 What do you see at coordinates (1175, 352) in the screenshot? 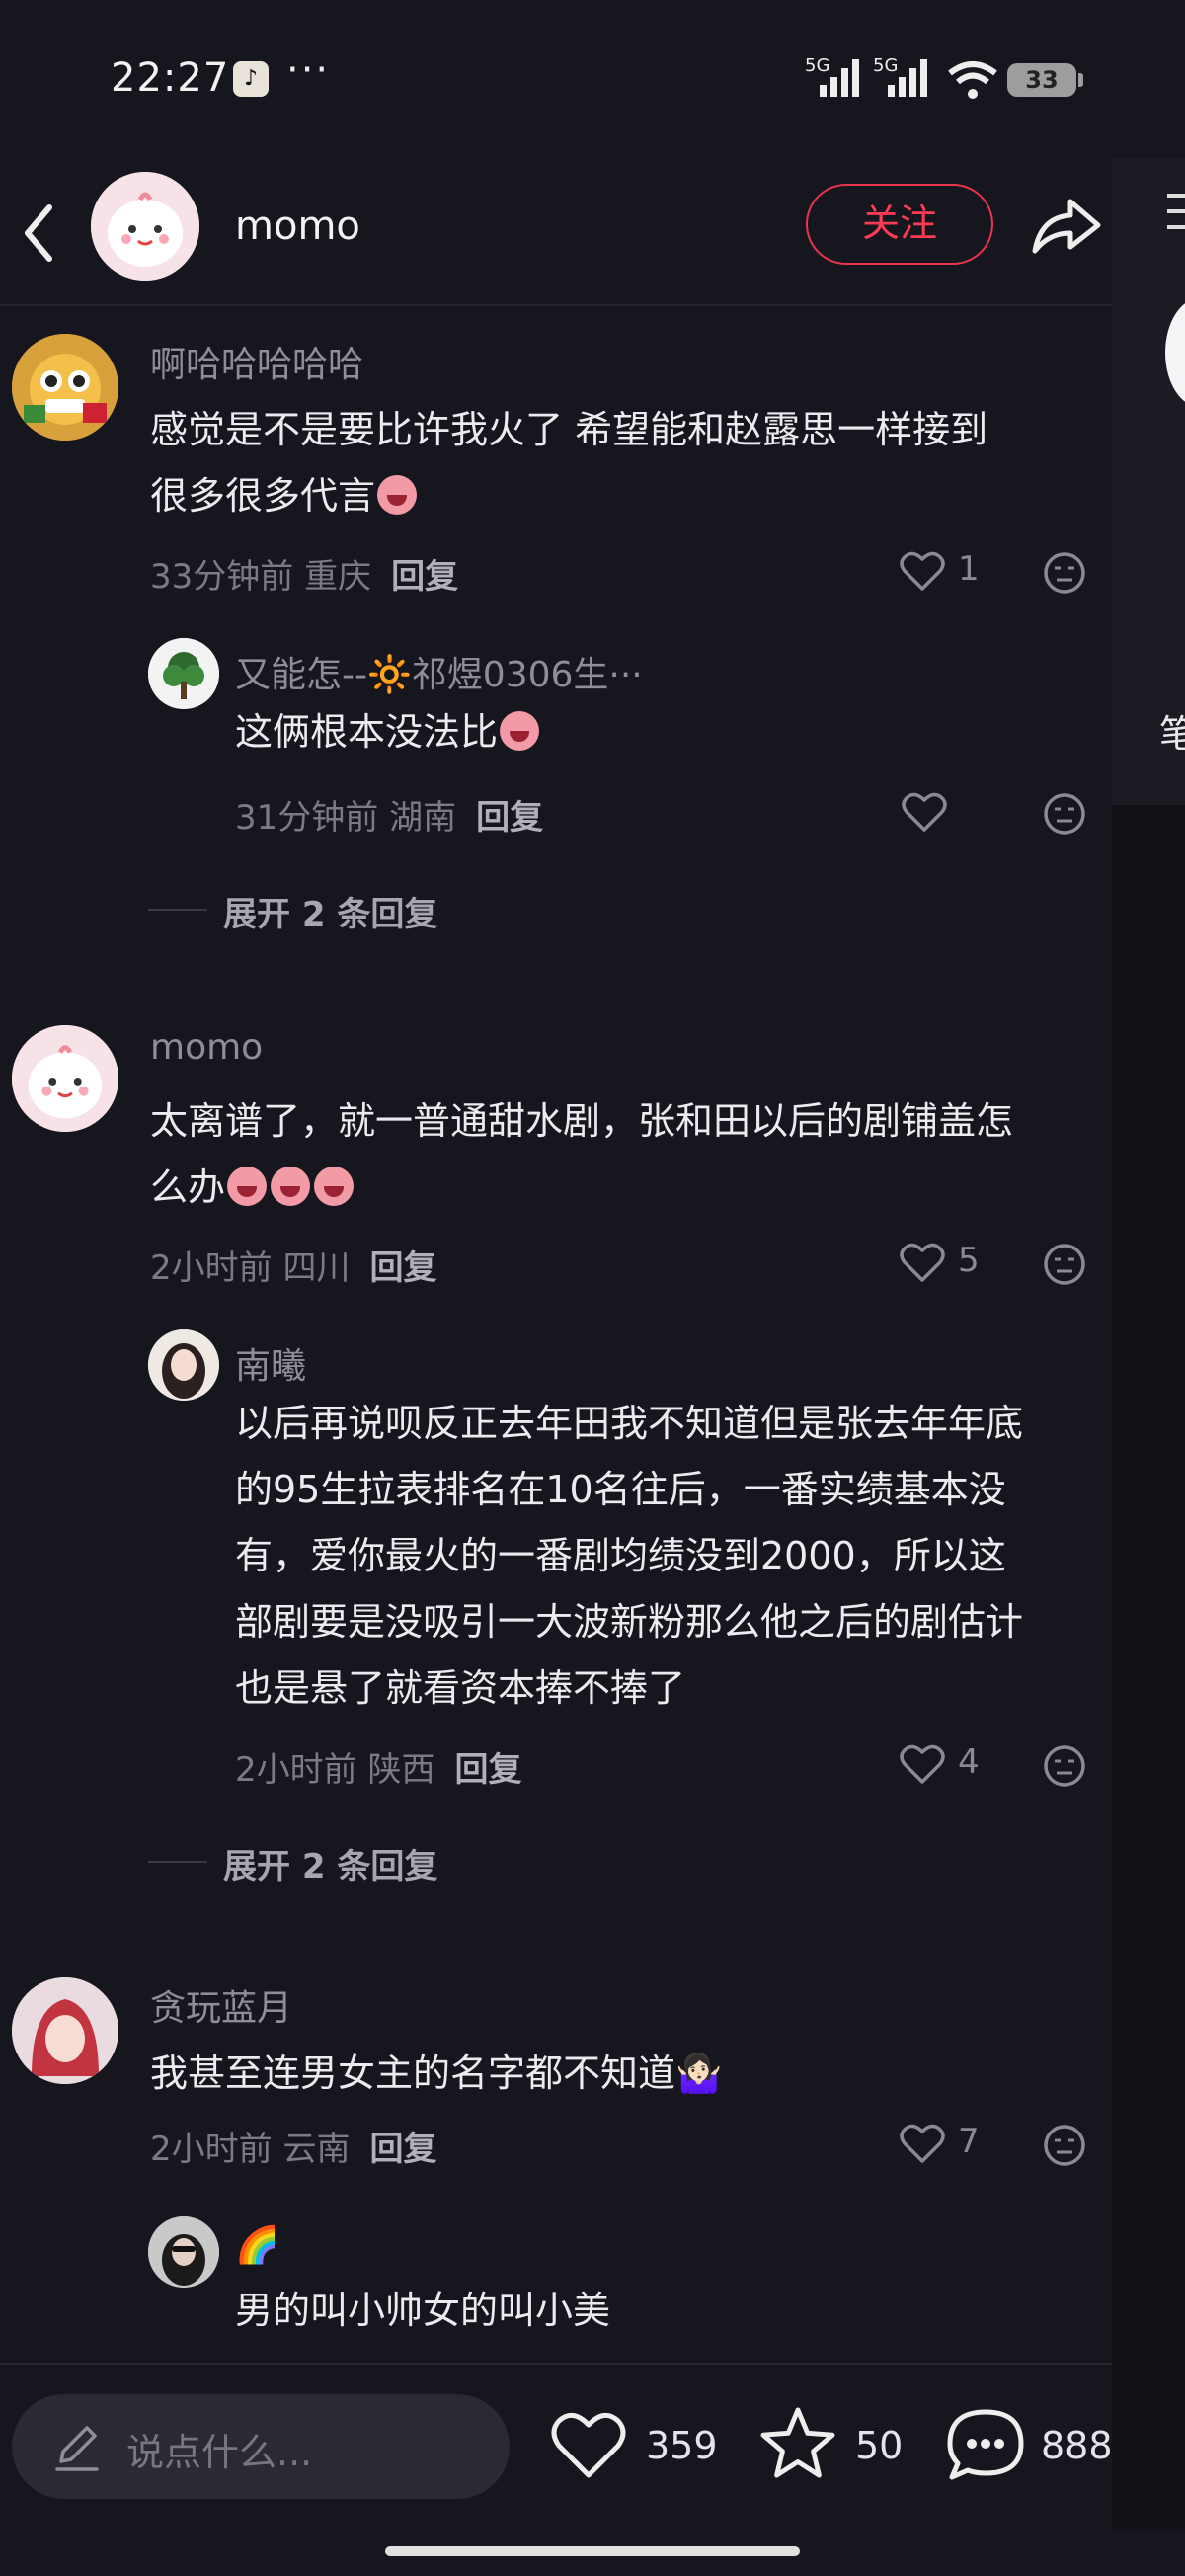
I see `peek-avatar` at bounding box center [1175, 352].